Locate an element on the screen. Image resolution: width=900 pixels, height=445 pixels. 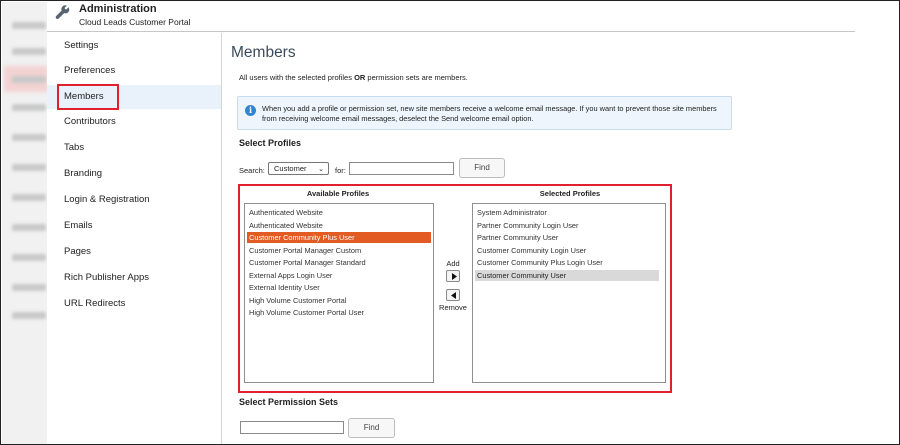
intro-bold: OR is located at coordinates (360, 77).